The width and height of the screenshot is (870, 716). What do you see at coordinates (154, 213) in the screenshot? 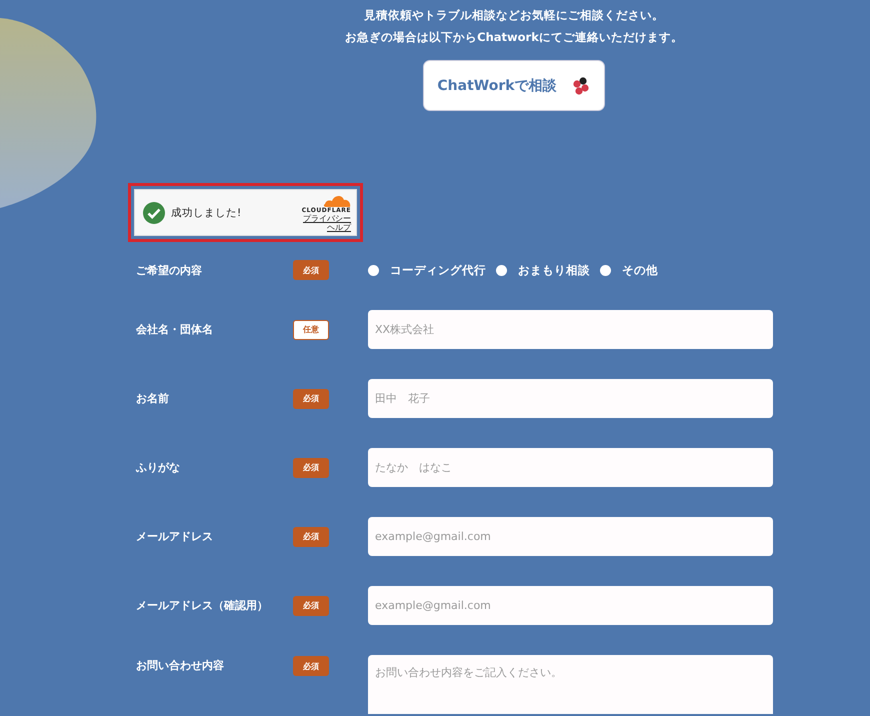
I see `check-icon` at bounding box center [154, 213].